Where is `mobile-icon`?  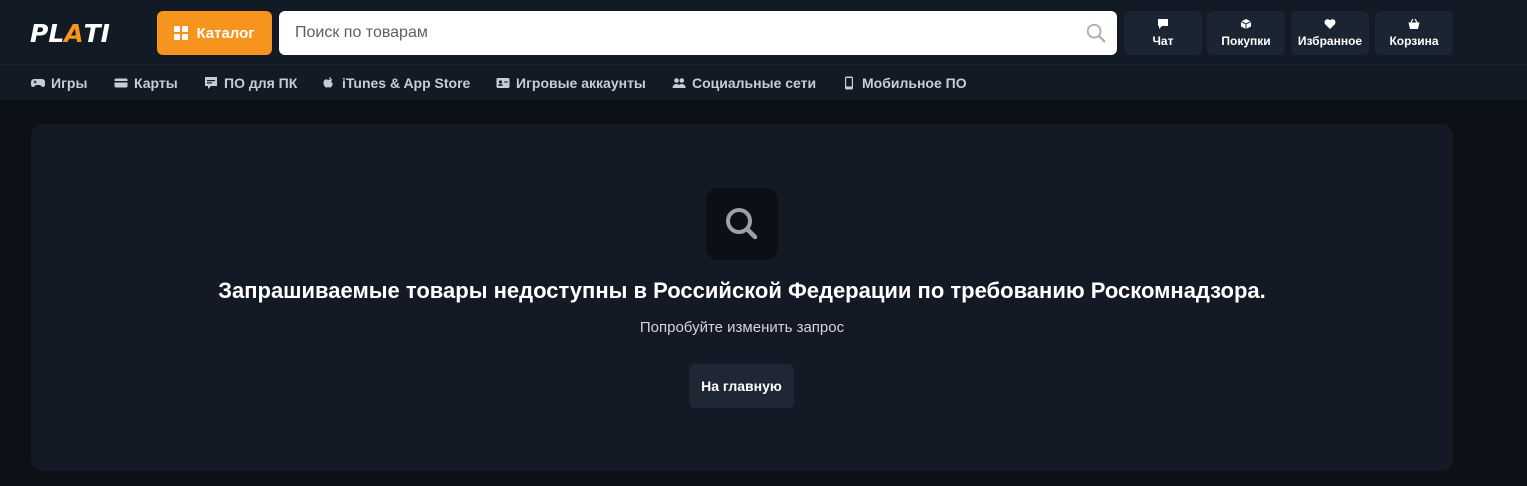
mobile-icon is located at coordinates (849, 83).